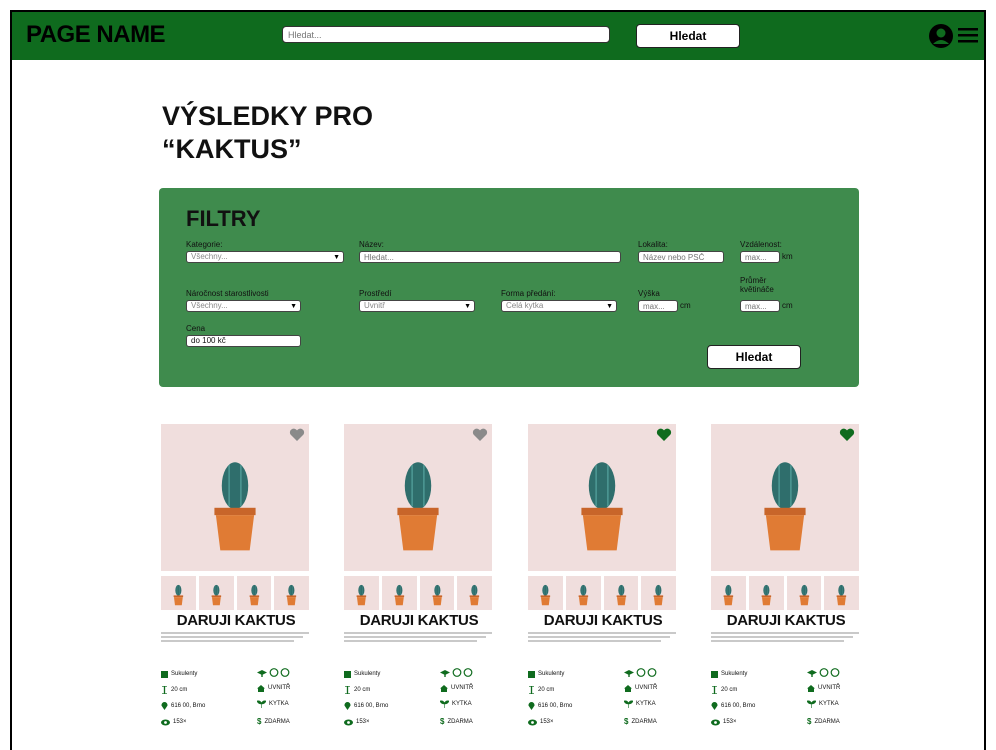  Describe the element at coordinates (417, 306) in the screenshot. I see `environment-select: Uvnitř ▼` at that location.